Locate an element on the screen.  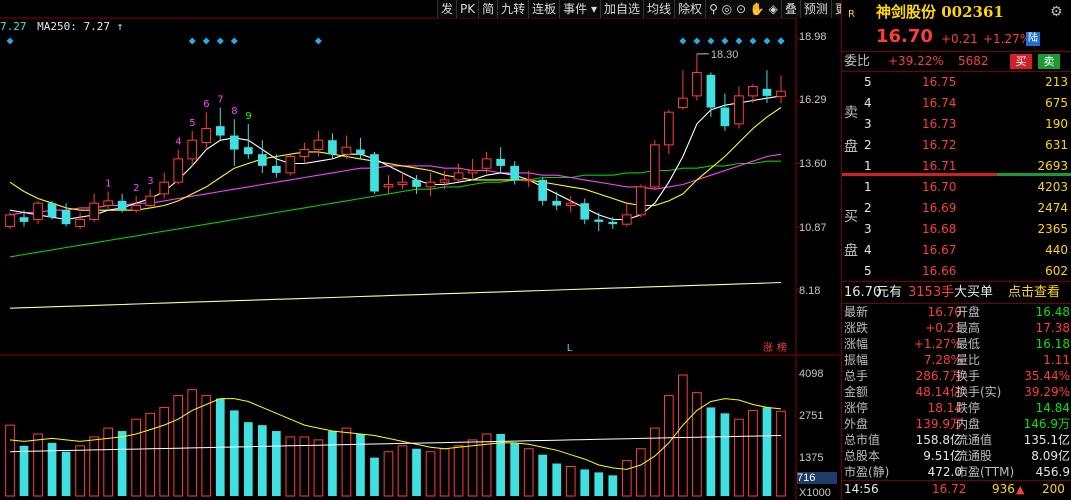
order-ratio-bar-buy is located at coordinates (1034, 174).